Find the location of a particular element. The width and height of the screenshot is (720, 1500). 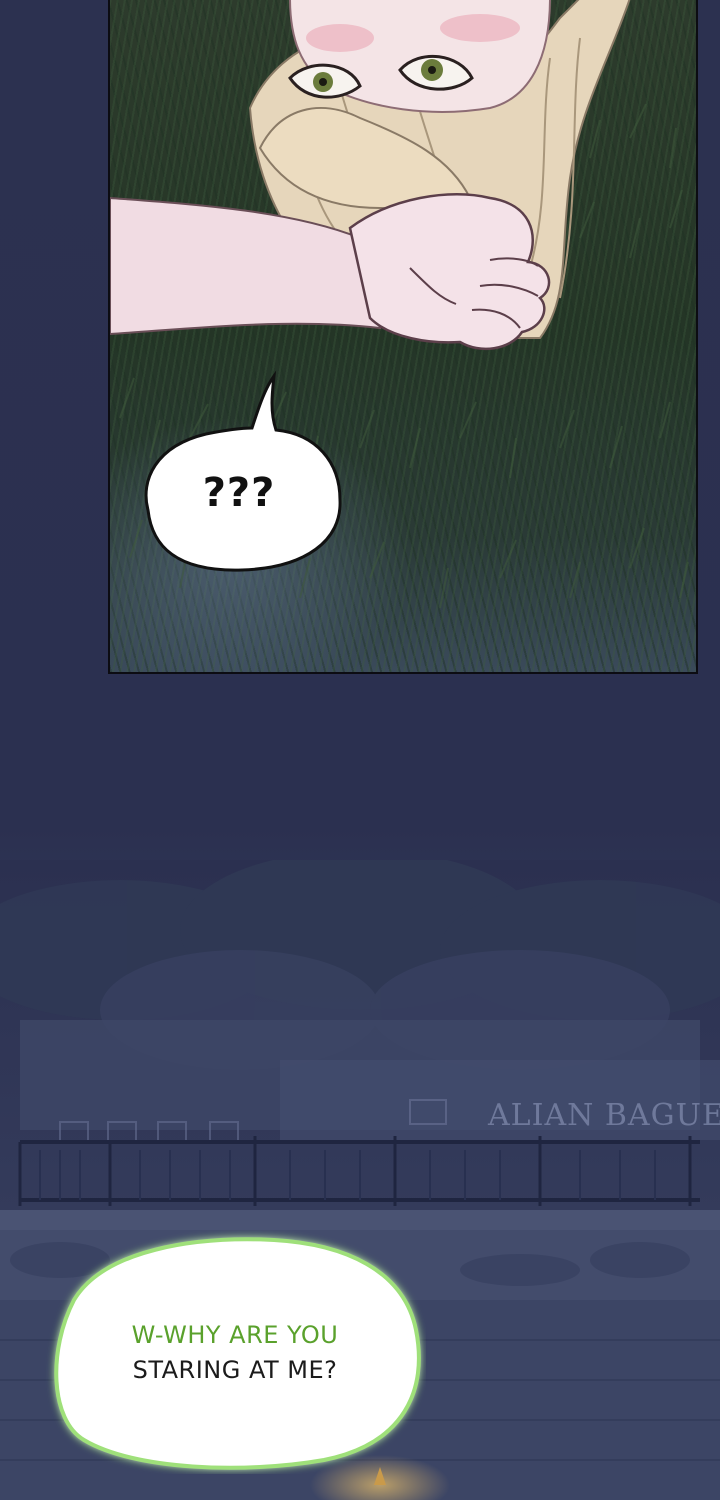

bubble-question-text: ??? is located at coordinates (239, 493).